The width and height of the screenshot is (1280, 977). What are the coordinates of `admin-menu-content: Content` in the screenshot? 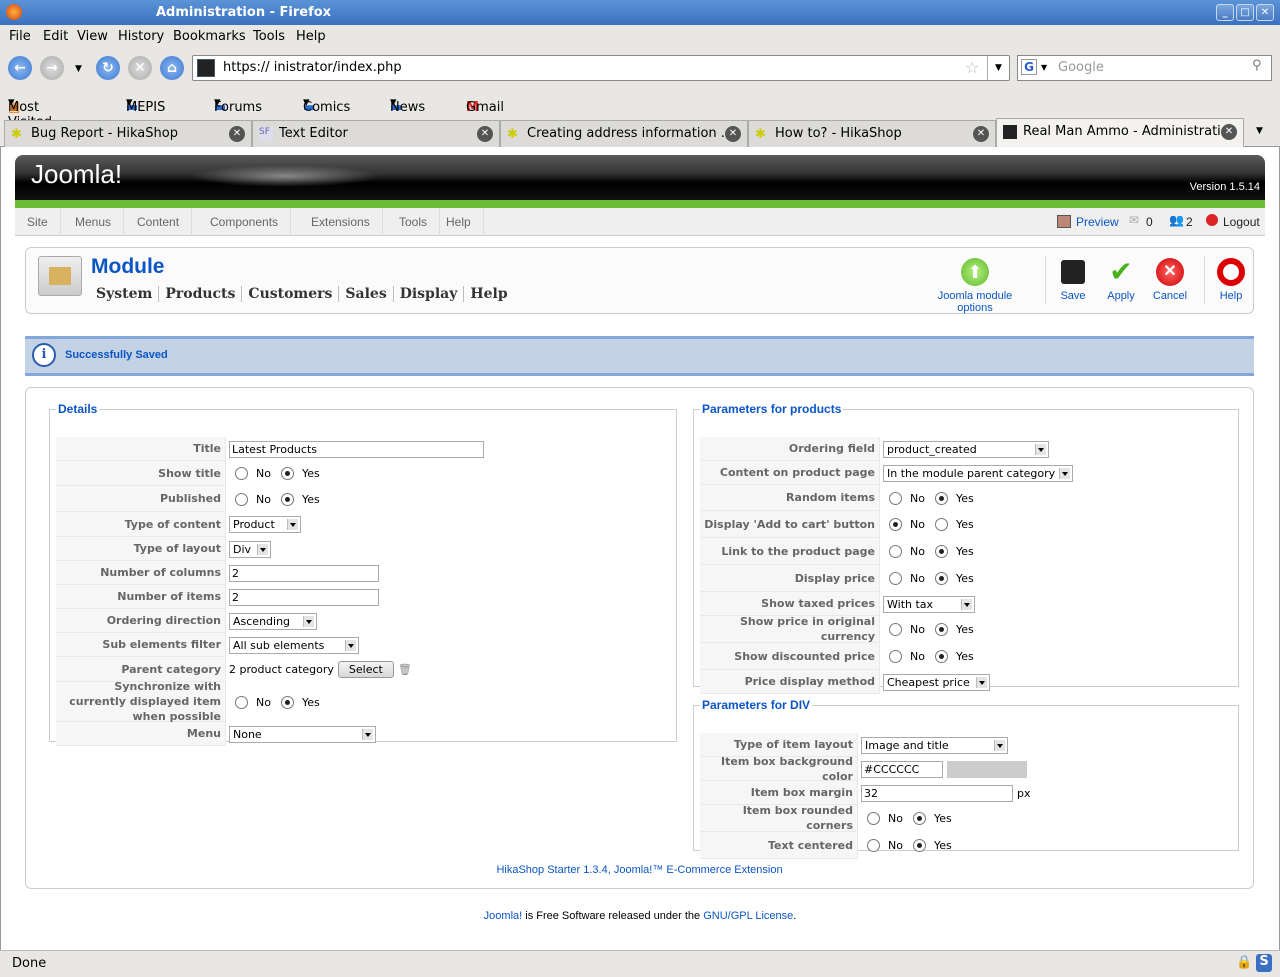 It's located at (159, 222).